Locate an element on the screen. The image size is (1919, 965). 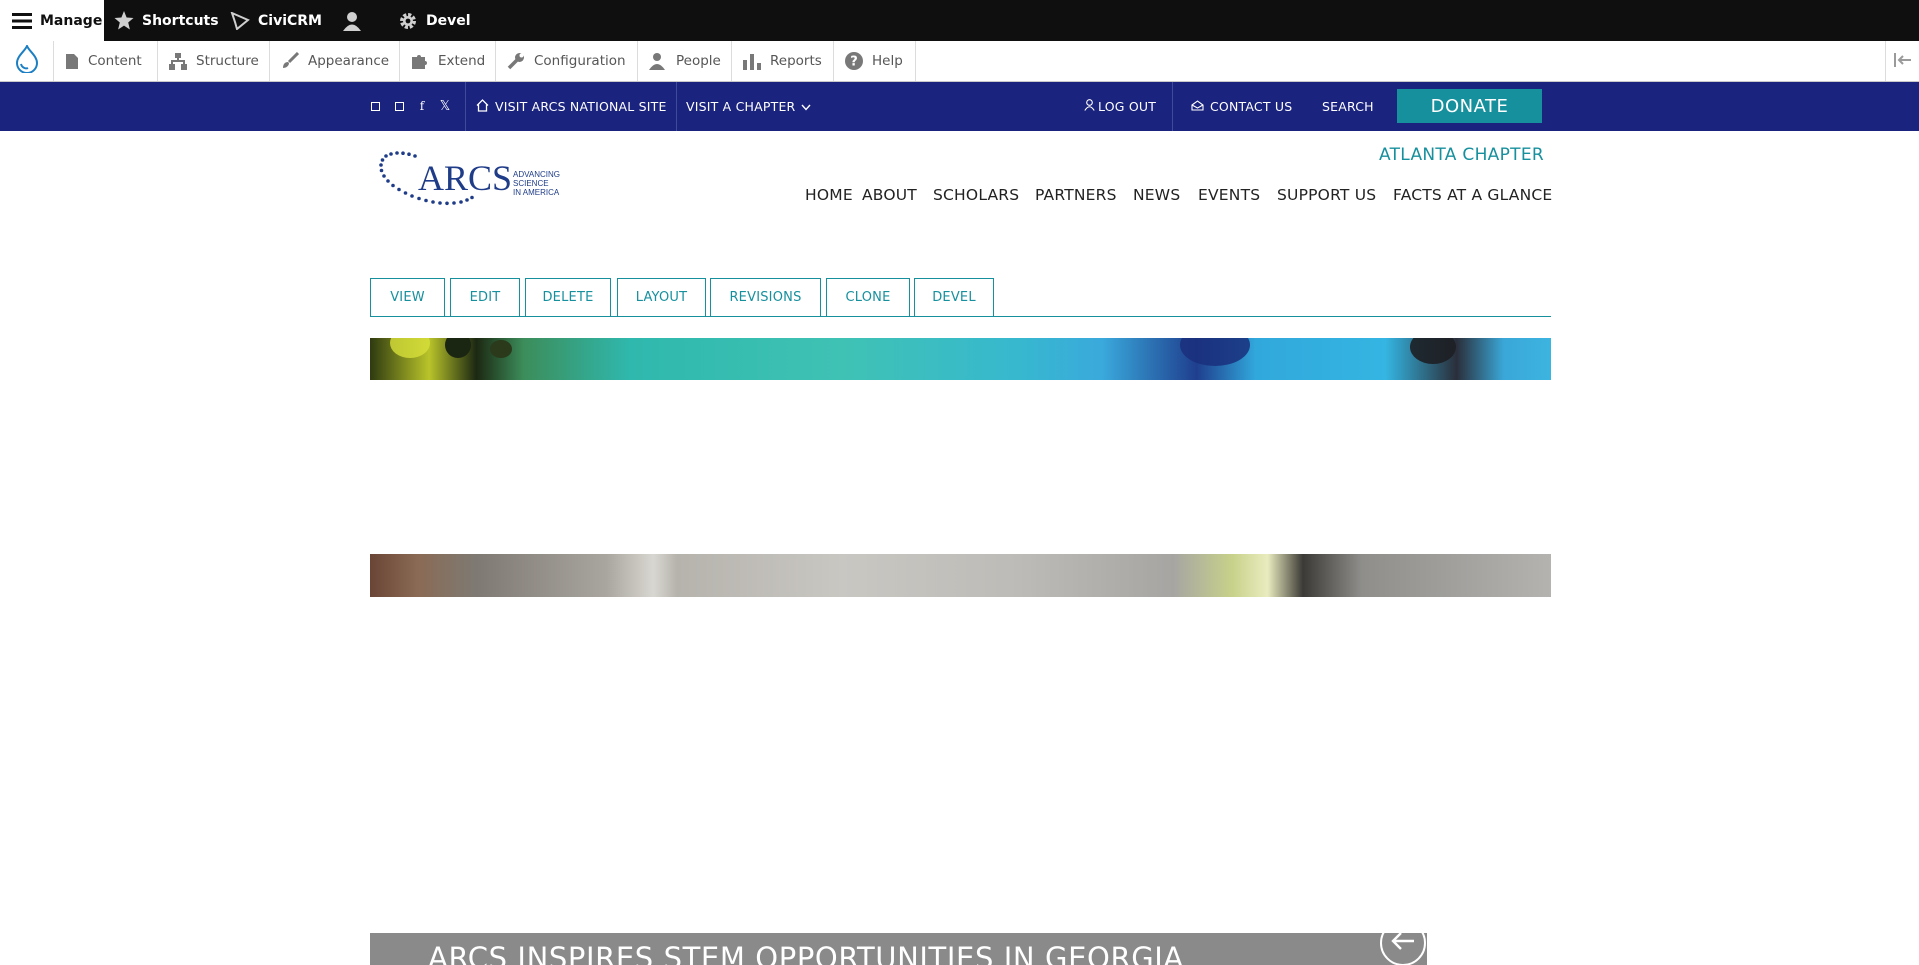
tray-item-help: ? Help is located at coordinates (875, 61).